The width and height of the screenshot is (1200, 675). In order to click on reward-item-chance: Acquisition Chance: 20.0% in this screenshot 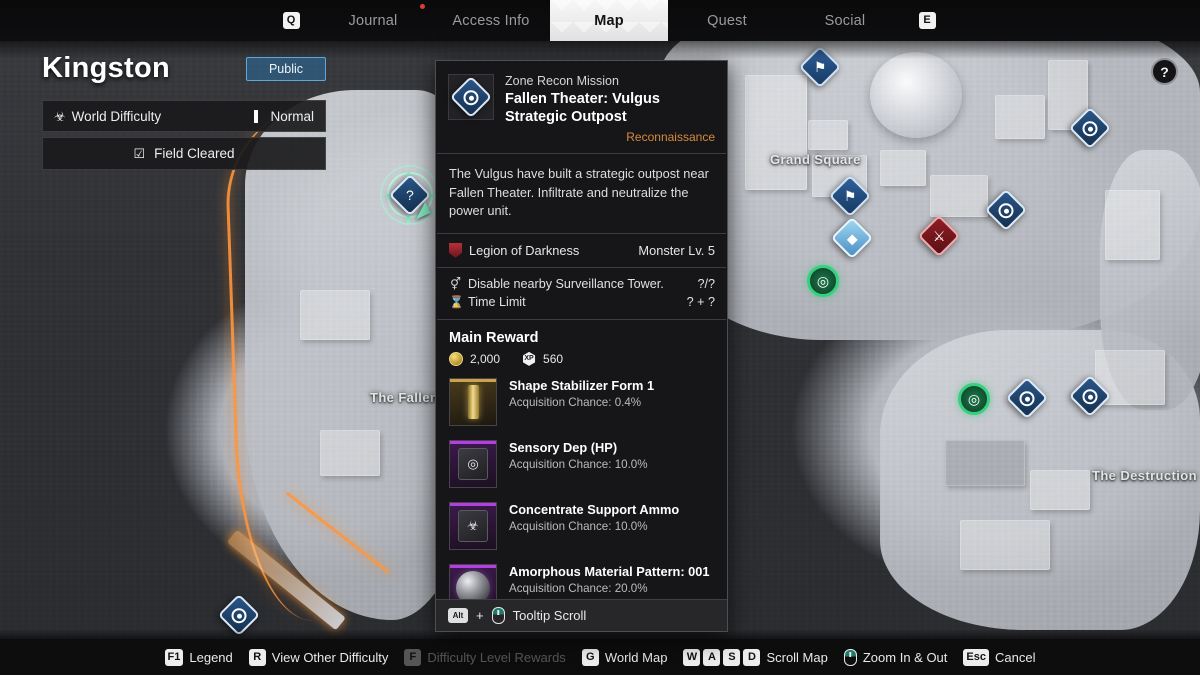, I will do `click(578, 588)`.